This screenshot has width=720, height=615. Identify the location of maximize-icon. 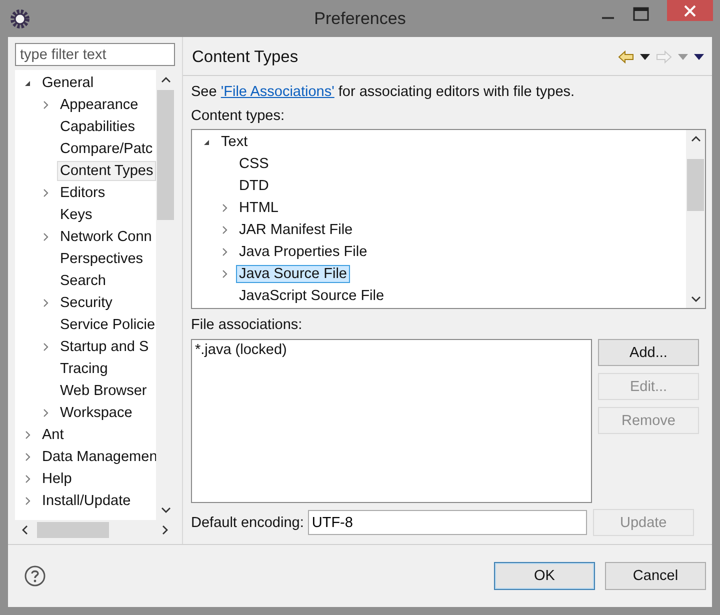
(641, 13).